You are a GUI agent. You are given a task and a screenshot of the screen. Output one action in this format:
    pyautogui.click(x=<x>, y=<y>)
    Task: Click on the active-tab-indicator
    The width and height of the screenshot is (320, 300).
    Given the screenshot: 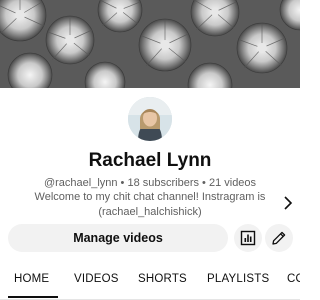 What is the action you would take?
    pyautogui.click(x=33, y=297)
    